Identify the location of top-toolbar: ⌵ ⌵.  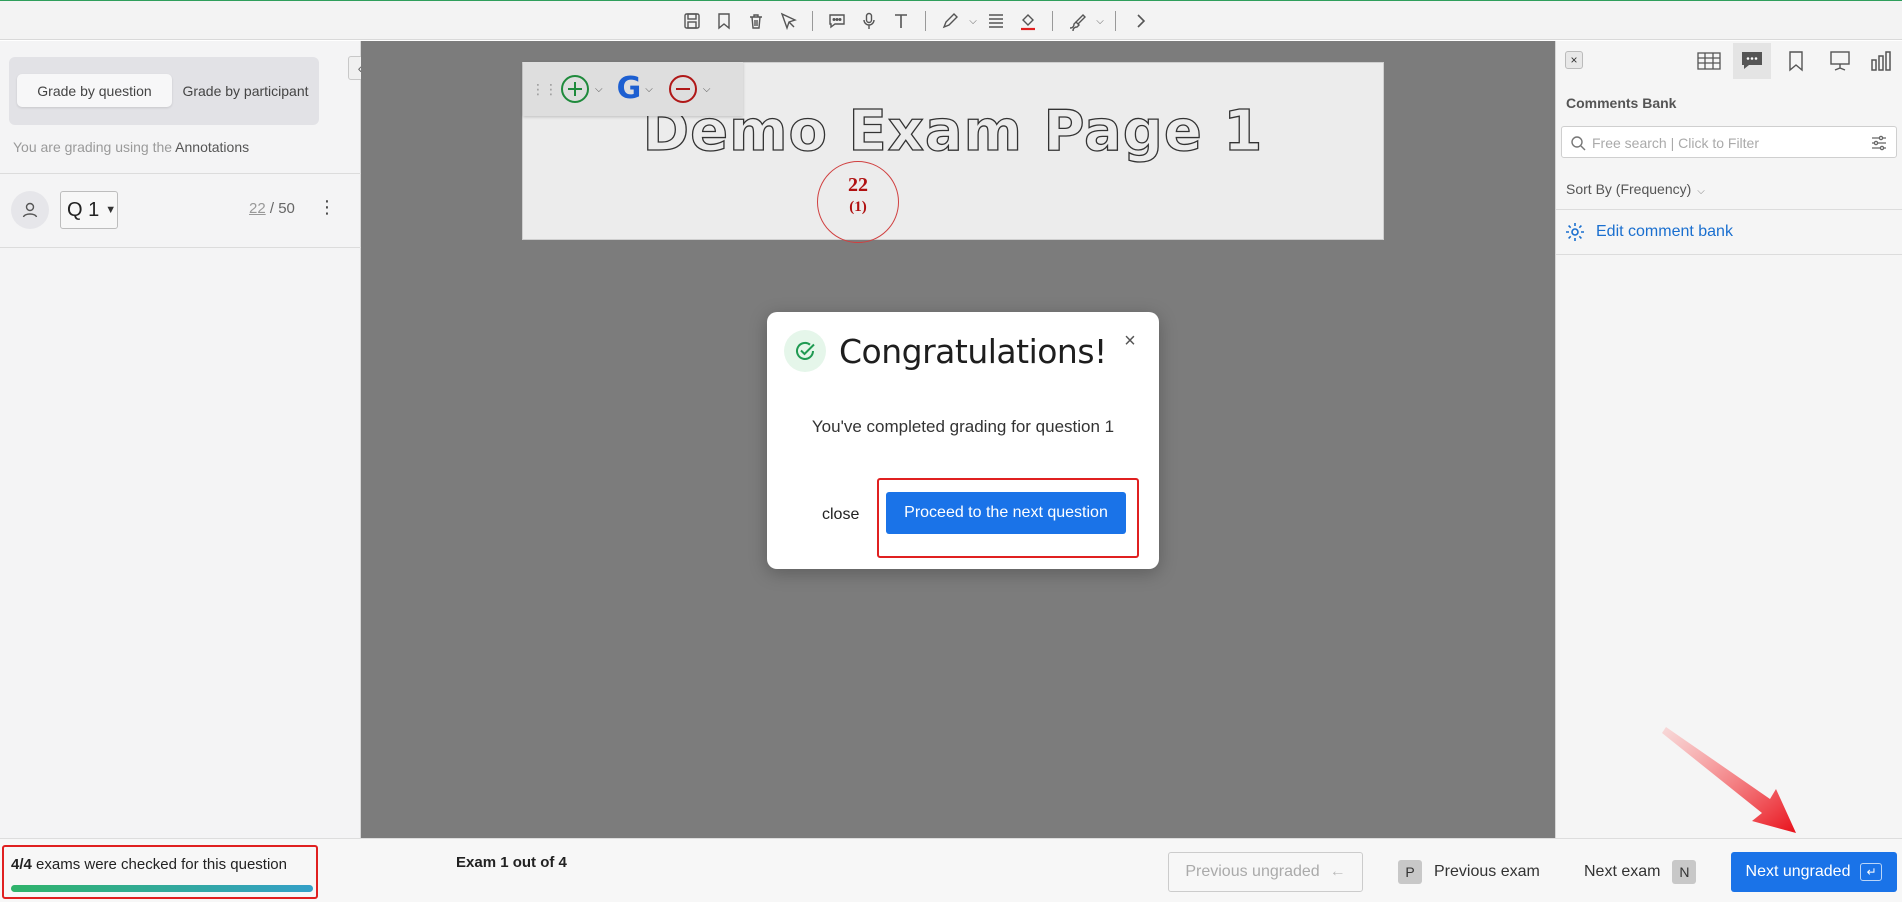
(951, 20).